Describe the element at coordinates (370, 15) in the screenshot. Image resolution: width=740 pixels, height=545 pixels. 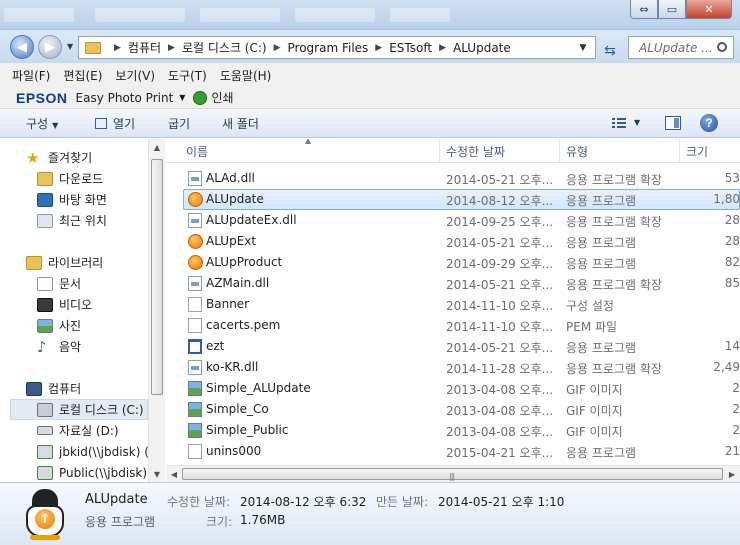
I see `title-bar: ⇔ ▭ ✕` at that location.